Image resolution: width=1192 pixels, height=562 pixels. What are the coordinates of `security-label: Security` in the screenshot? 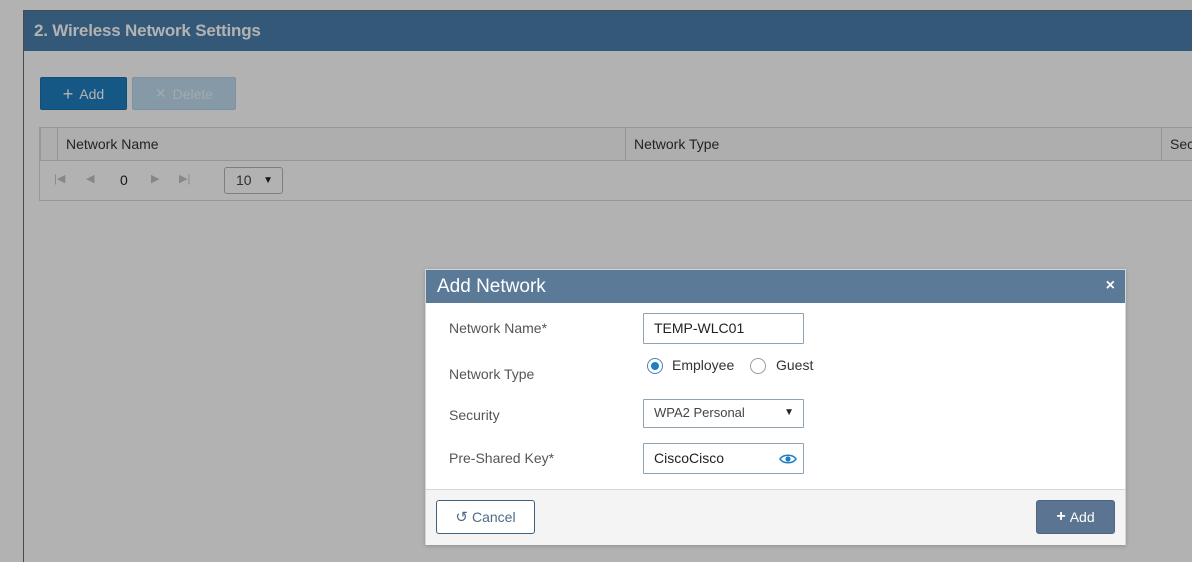 It's located at (474, 415).